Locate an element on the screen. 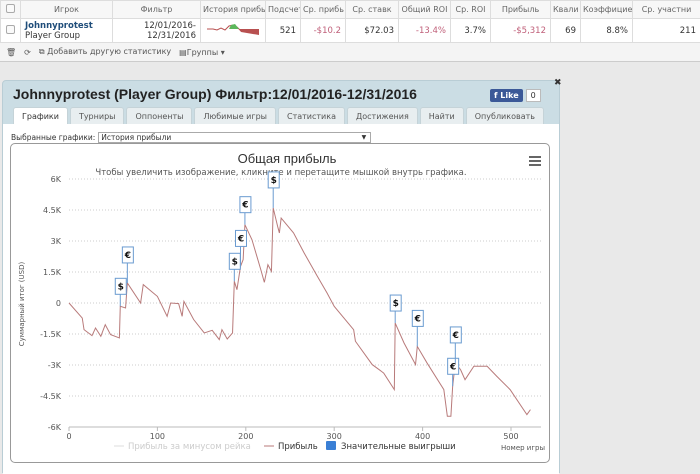 The image size is (700, 474). col-profit: Прибыль is located at coordinates (521, 10).